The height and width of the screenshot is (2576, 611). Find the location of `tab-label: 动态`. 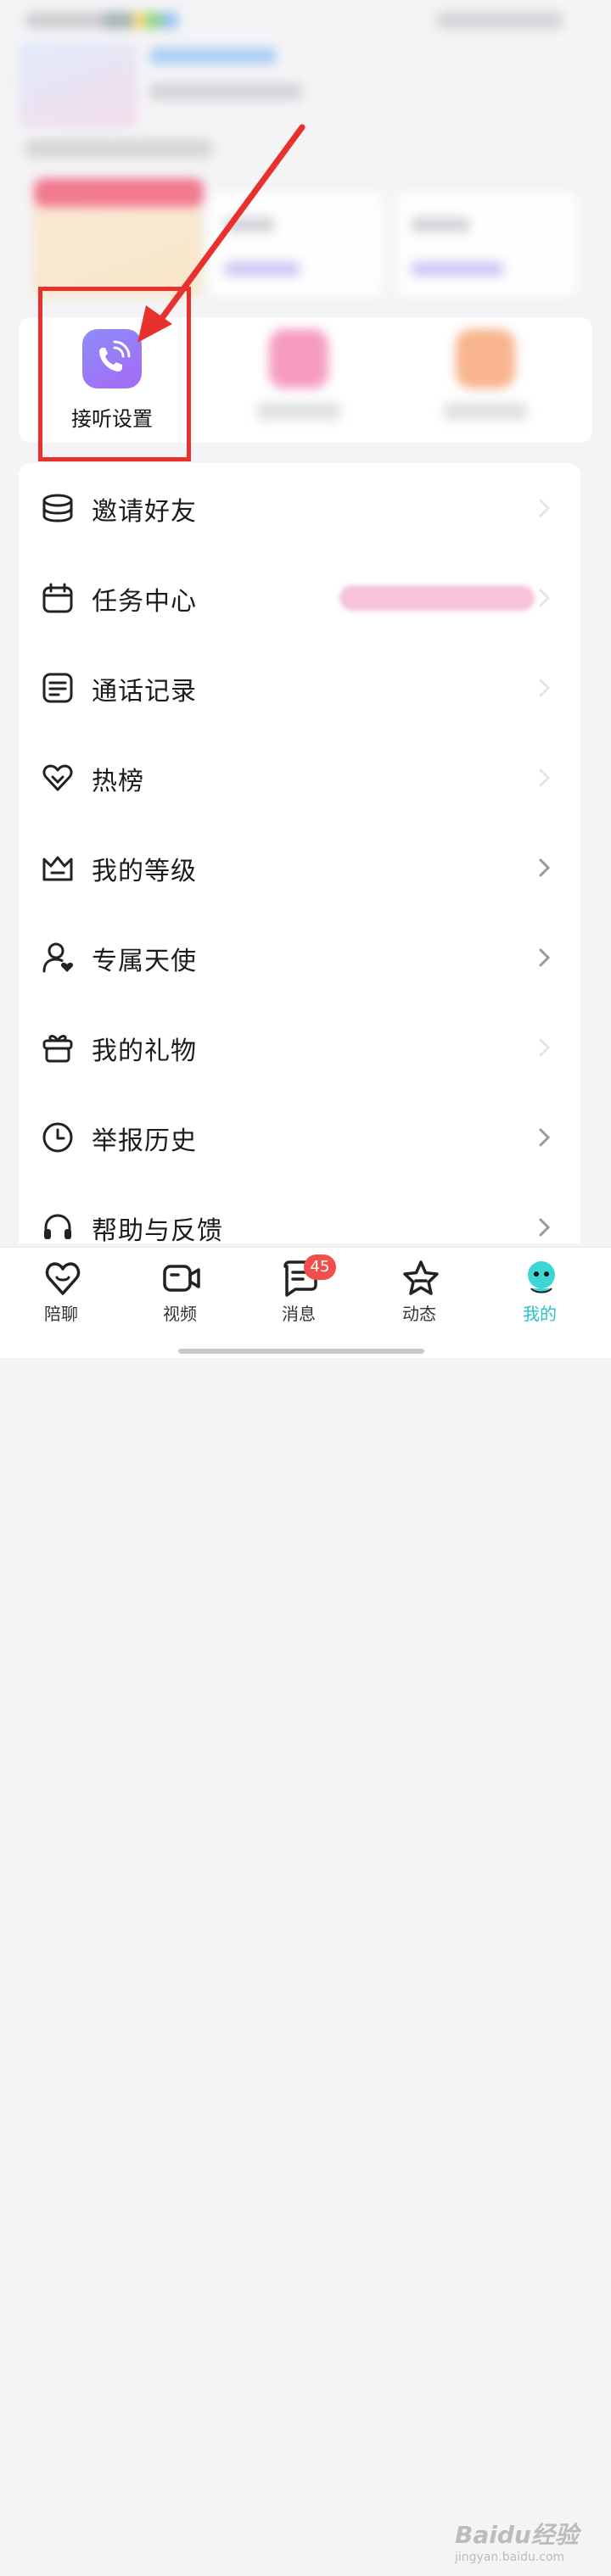

tab-label: 动态 is located at coordinates (419, 1314).